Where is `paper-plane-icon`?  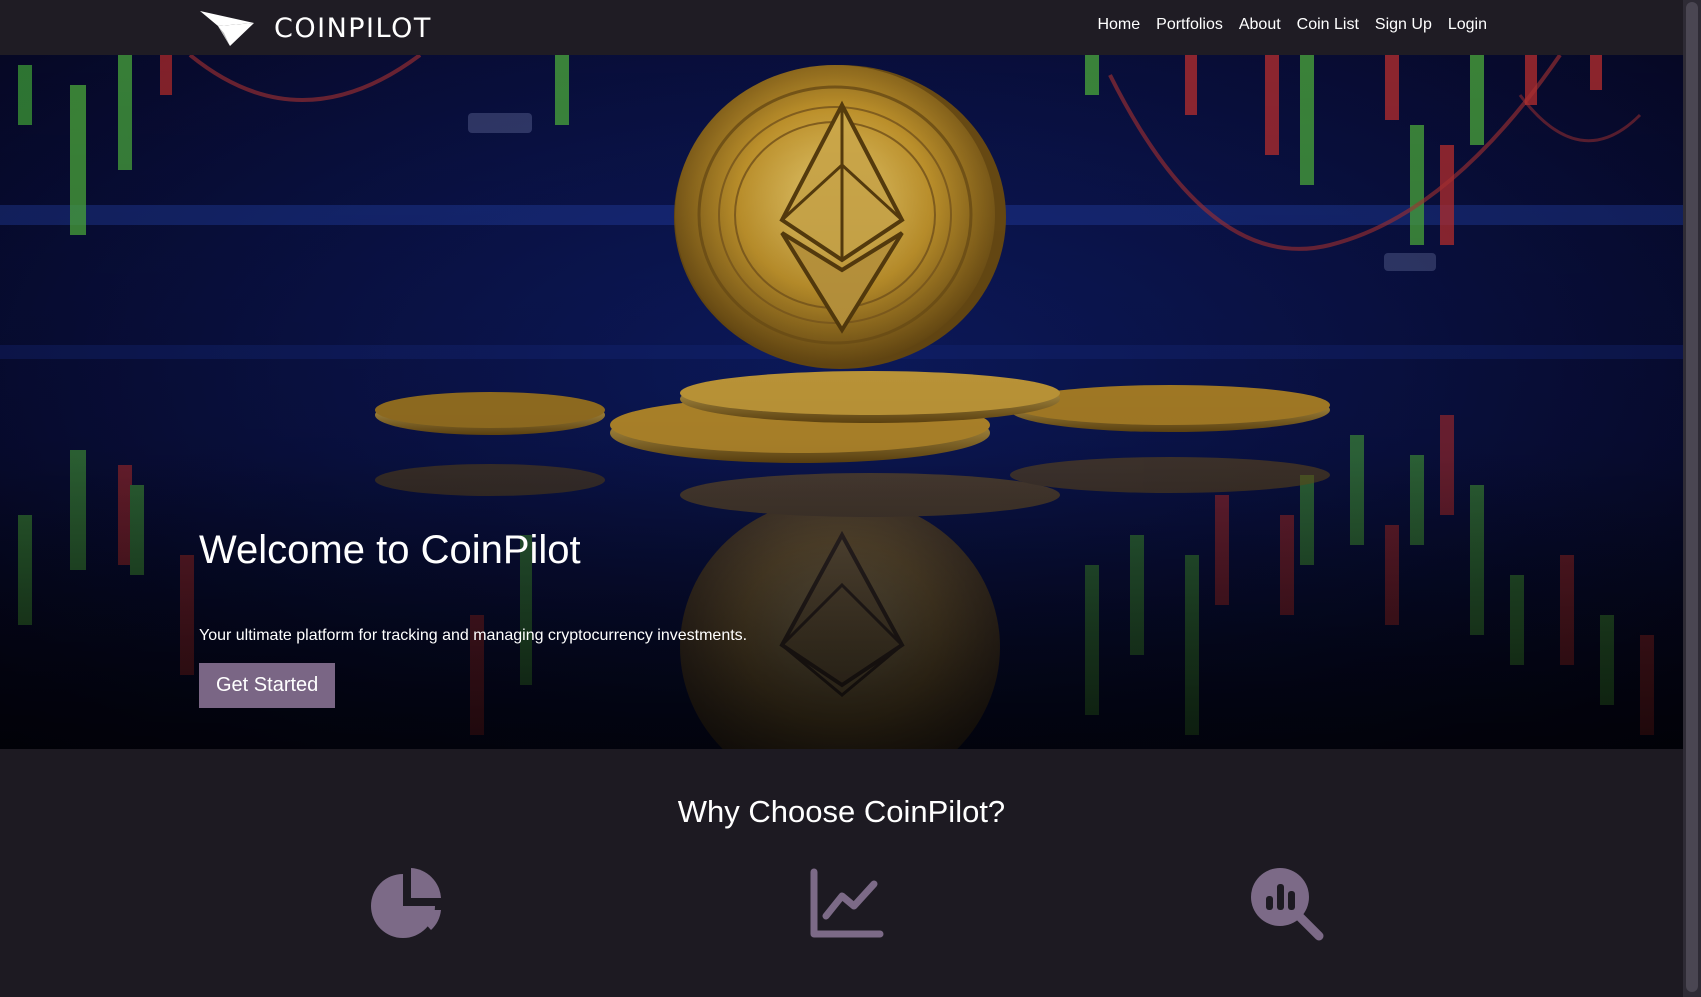 paper-plane-icon is located at coordinates (227, 28).